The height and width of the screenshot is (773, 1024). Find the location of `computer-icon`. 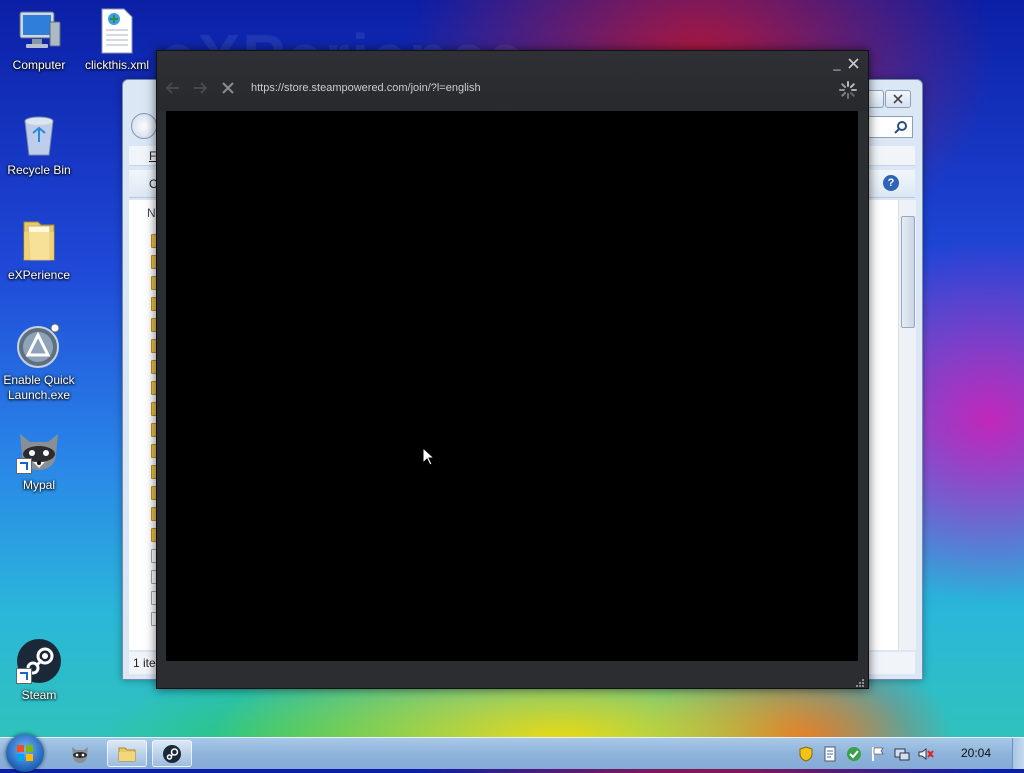

computer-icon is located at coordinates (39, 31).